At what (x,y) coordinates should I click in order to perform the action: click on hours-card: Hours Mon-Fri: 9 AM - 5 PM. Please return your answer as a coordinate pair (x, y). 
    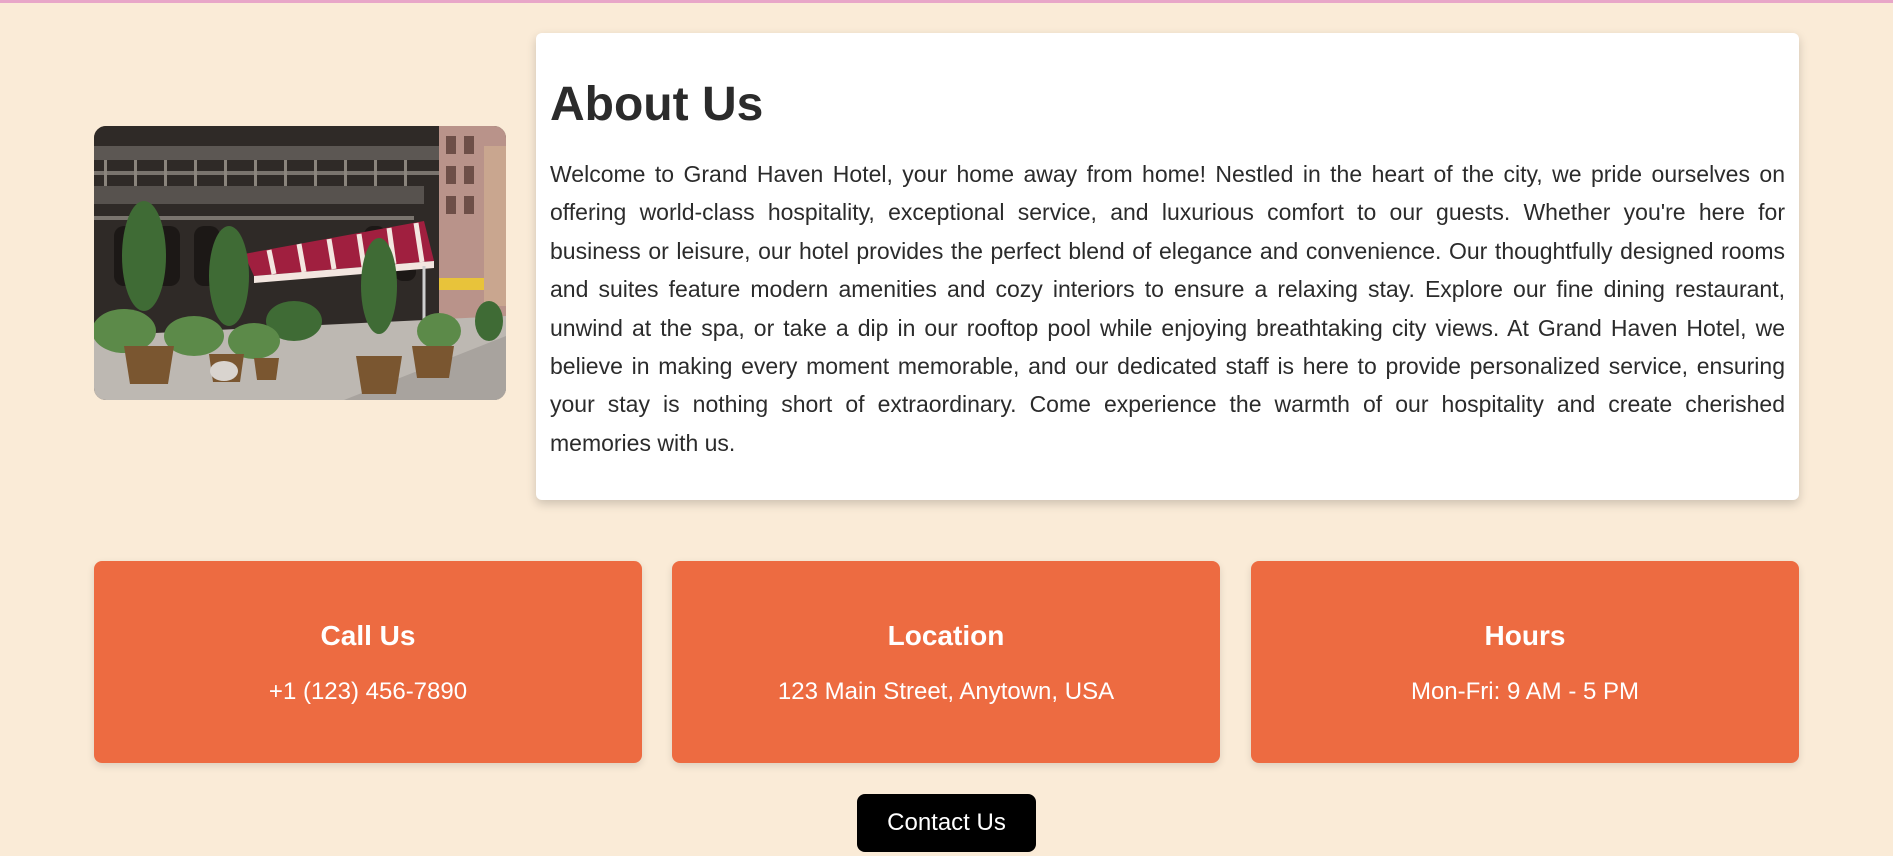
    Looking at the image, I should click on (1525, 662).